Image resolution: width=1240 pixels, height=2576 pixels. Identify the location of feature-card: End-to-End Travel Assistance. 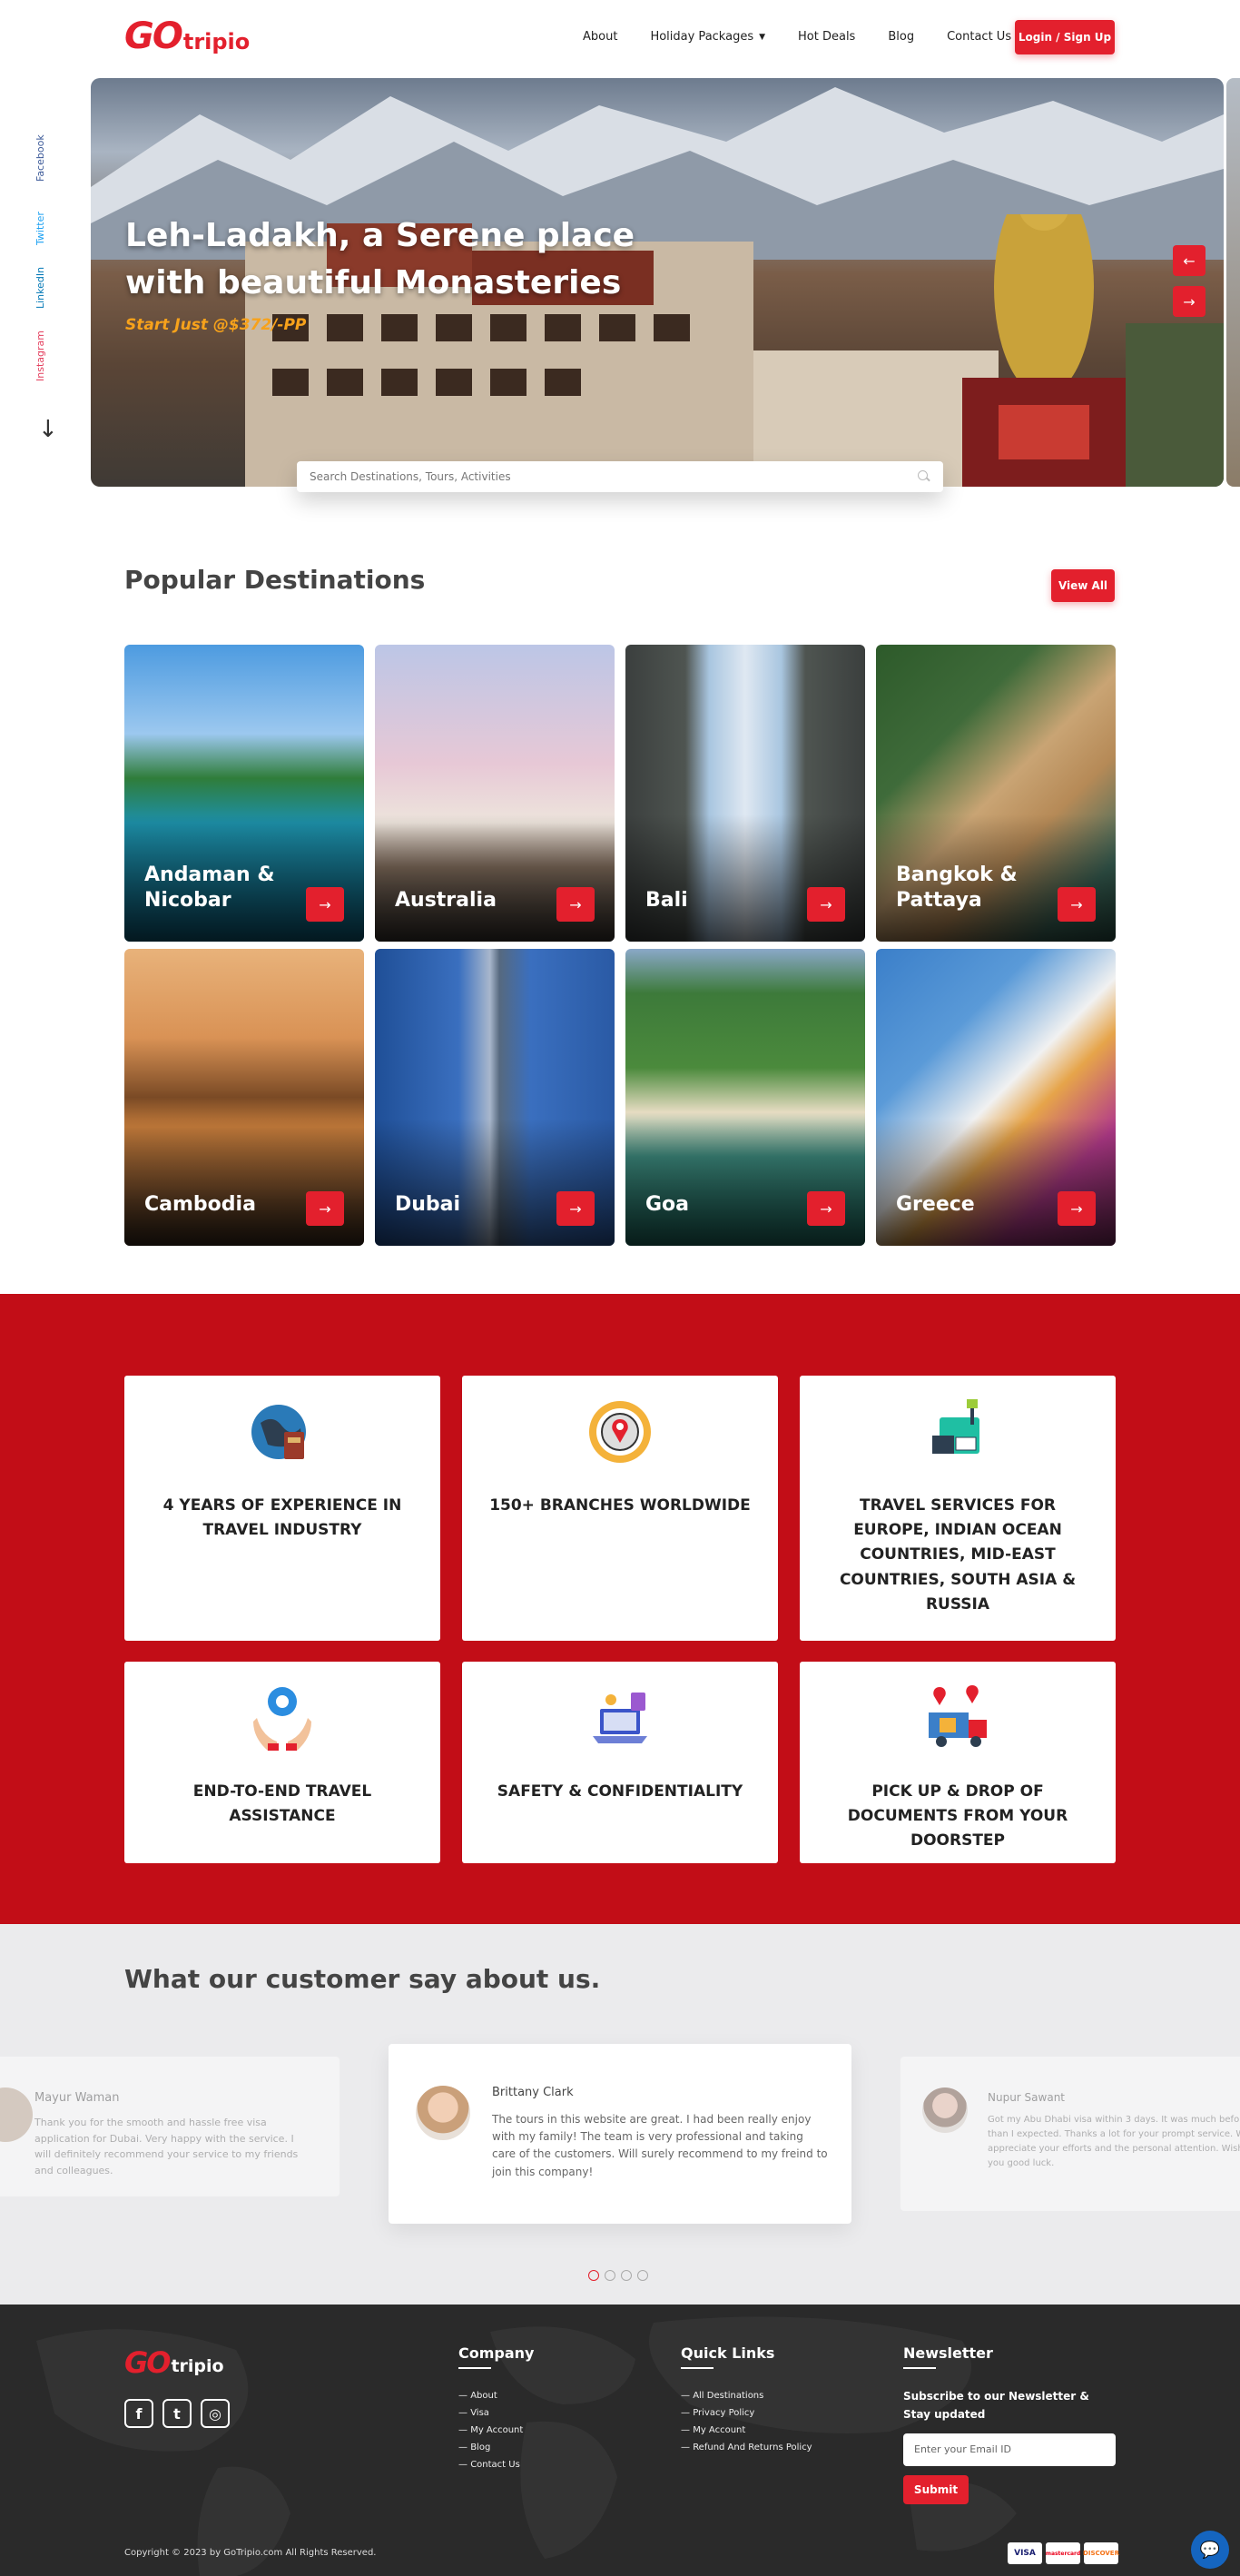
(282, 1762).